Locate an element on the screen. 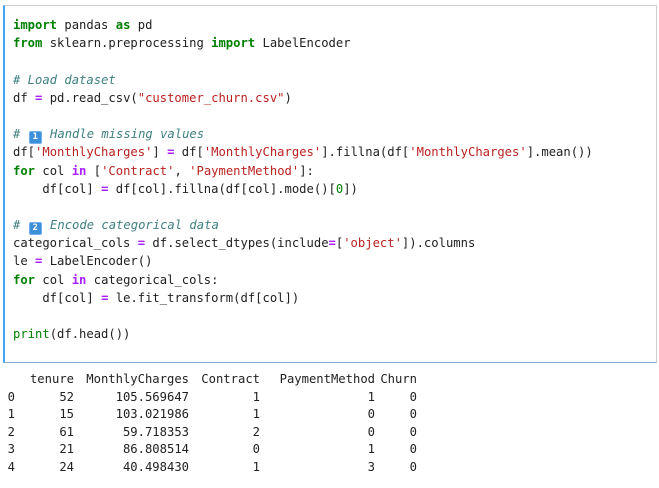 This screenshot has height=488, width=659. code-token: LabelEncoder() is located at coordinates (97, 261).